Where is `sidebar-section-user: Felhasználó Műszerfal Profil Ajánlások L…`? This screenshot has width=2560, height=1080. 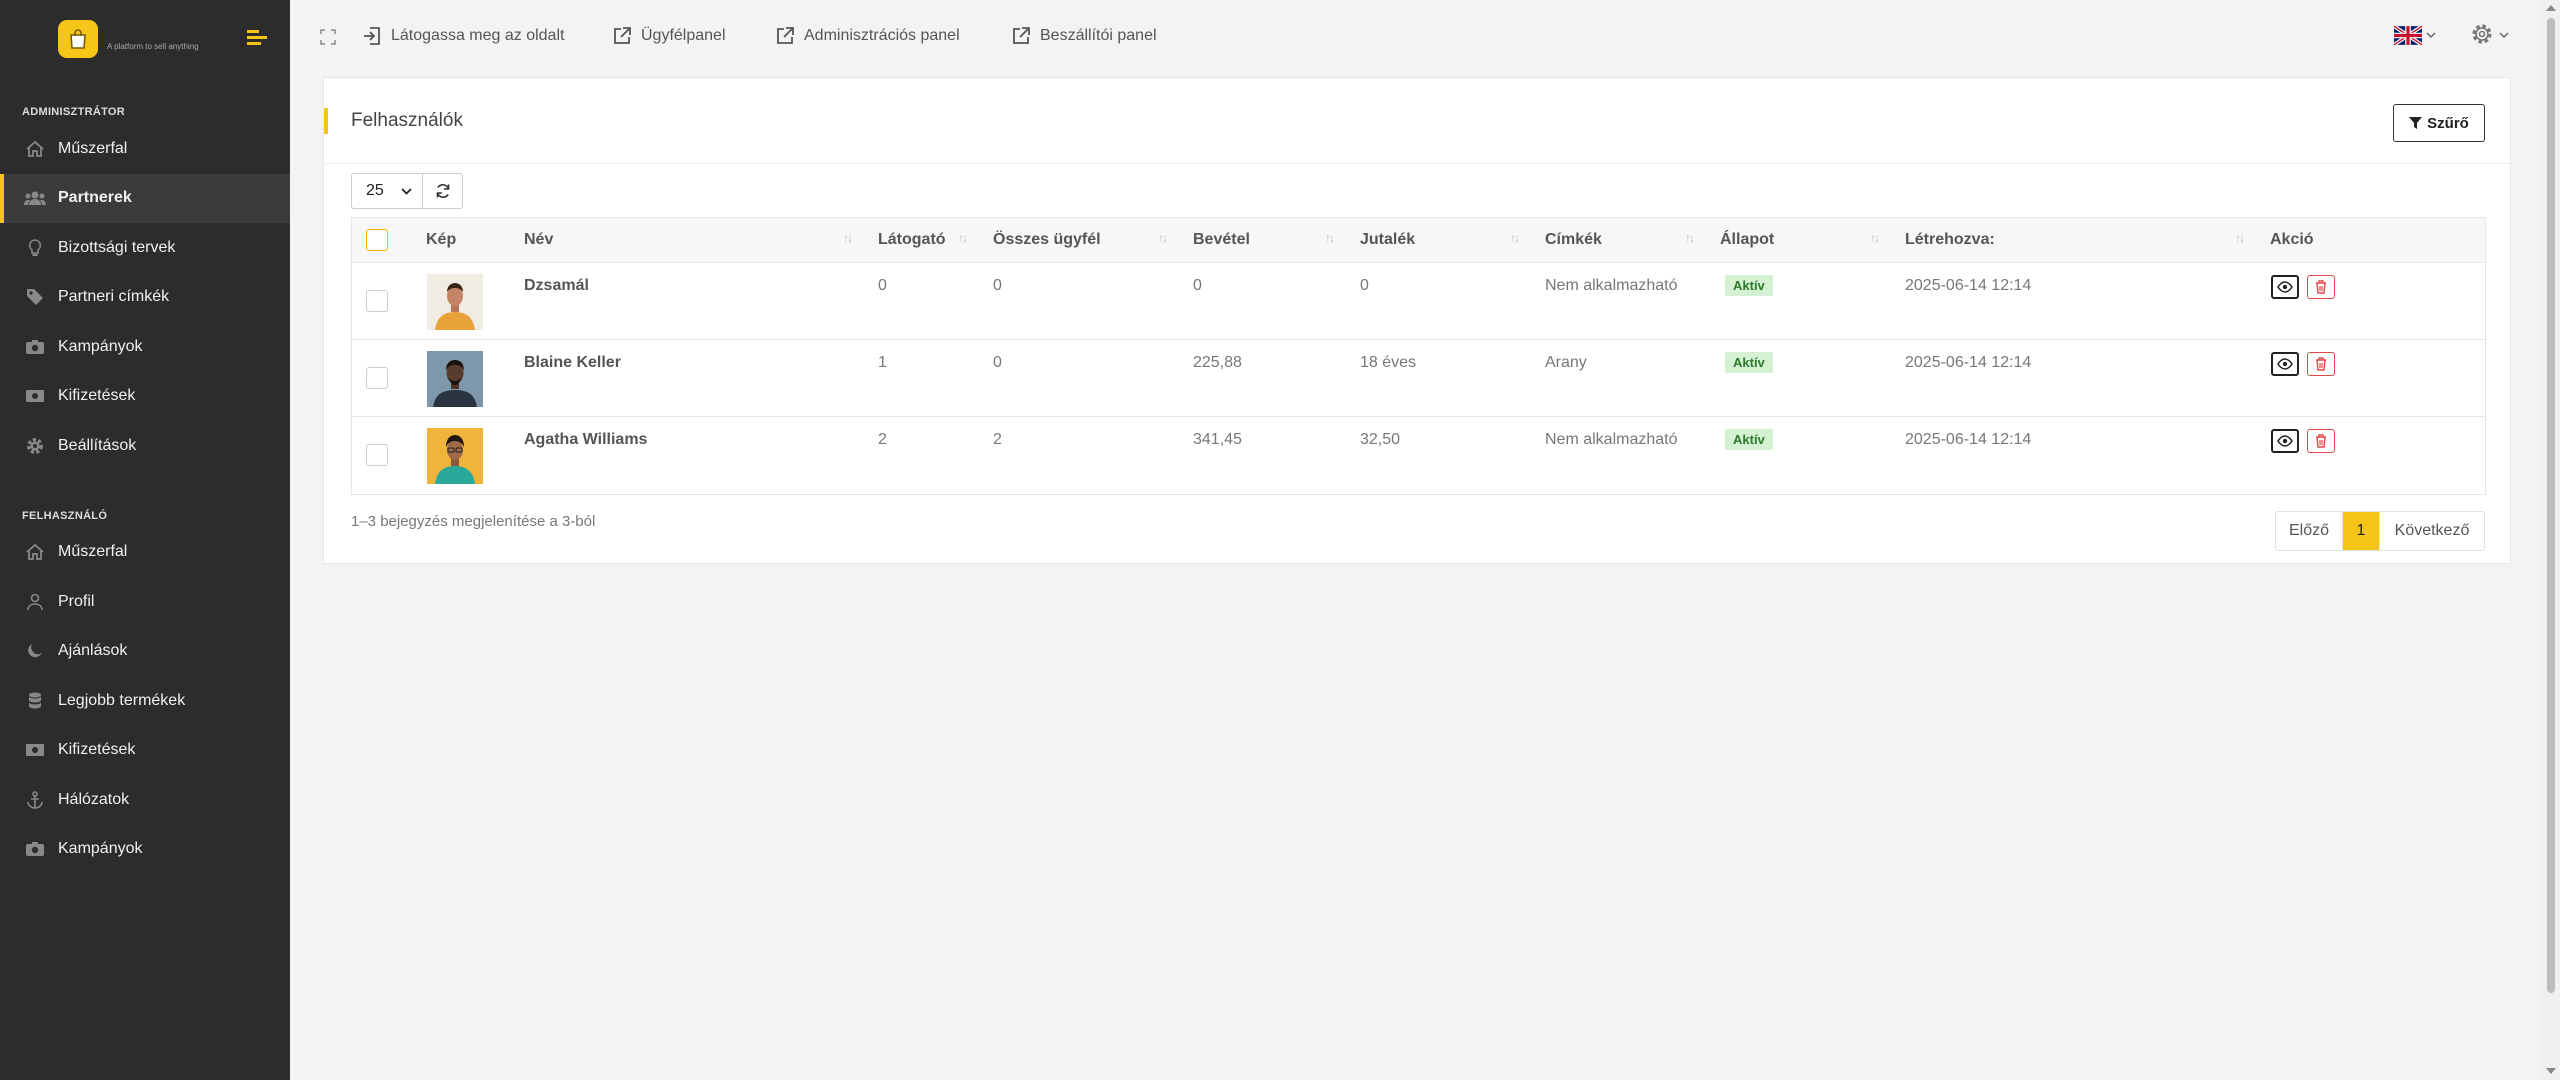 sidebar-section-user: Felhasználó Műszerfal Profil Ajánlások L… is located at coordinates (145, 691).